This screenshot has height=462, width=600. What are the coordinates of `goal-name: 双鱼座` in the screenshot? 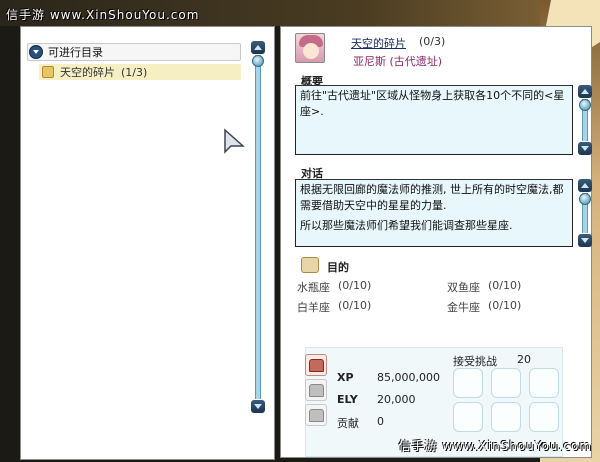 It's located at (463, 287).